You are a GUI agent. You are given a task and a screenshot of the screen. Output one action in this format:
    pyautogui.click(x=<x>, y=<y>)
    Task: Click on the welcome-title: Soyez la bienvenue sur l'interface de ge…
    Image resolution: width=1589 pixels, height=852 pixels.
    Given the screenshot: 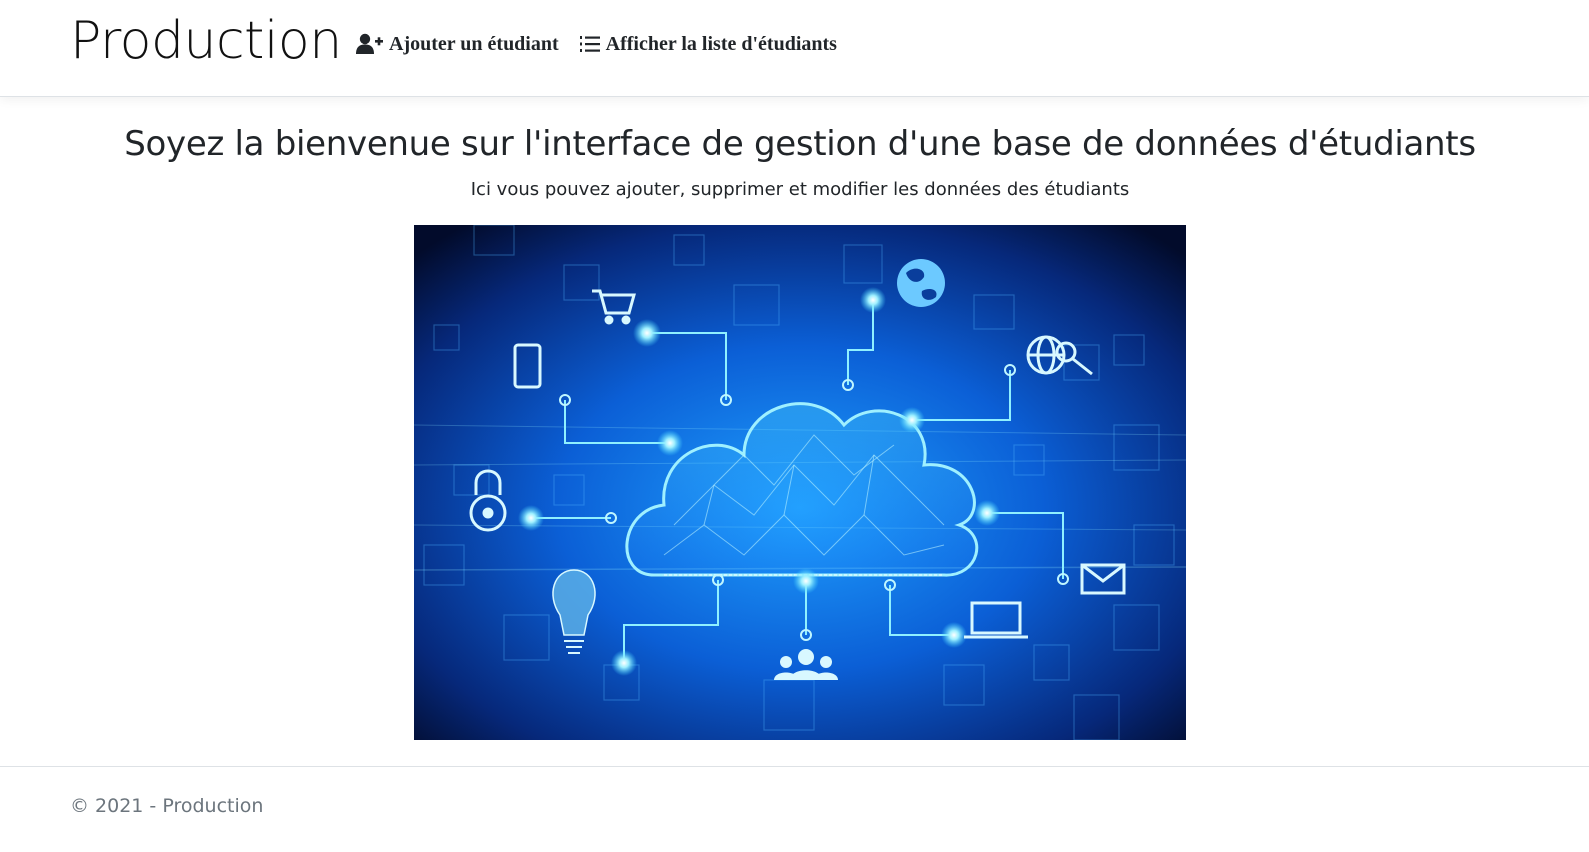 What is the action you would take?
    pyautogui.click(x=800, y=144)
    